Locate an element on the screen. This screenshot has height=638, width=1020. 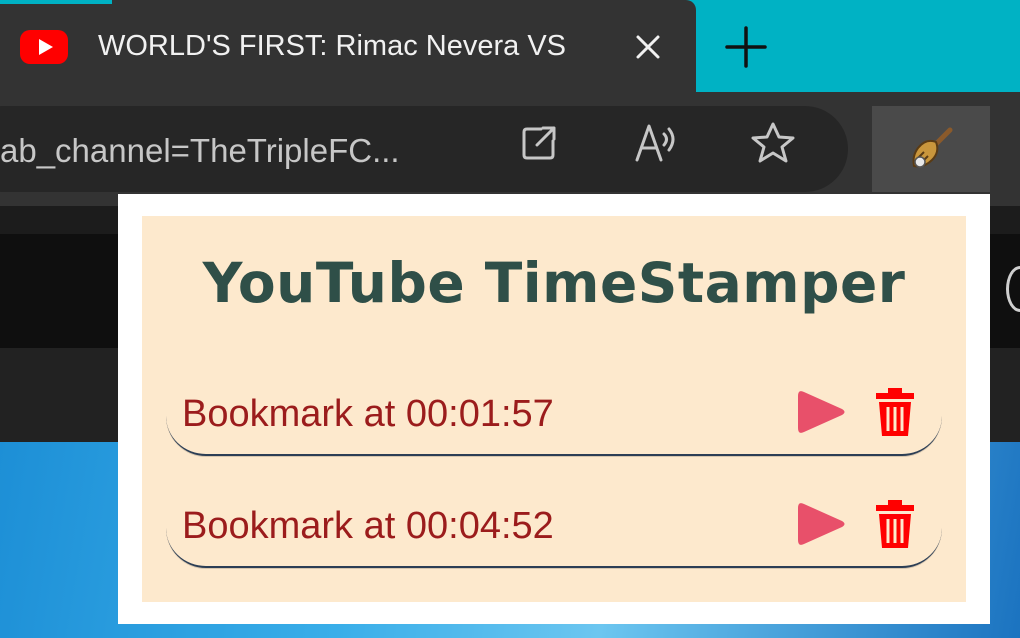
popup-title: YouTube TimeStamper is located at coordinates (554, 283).